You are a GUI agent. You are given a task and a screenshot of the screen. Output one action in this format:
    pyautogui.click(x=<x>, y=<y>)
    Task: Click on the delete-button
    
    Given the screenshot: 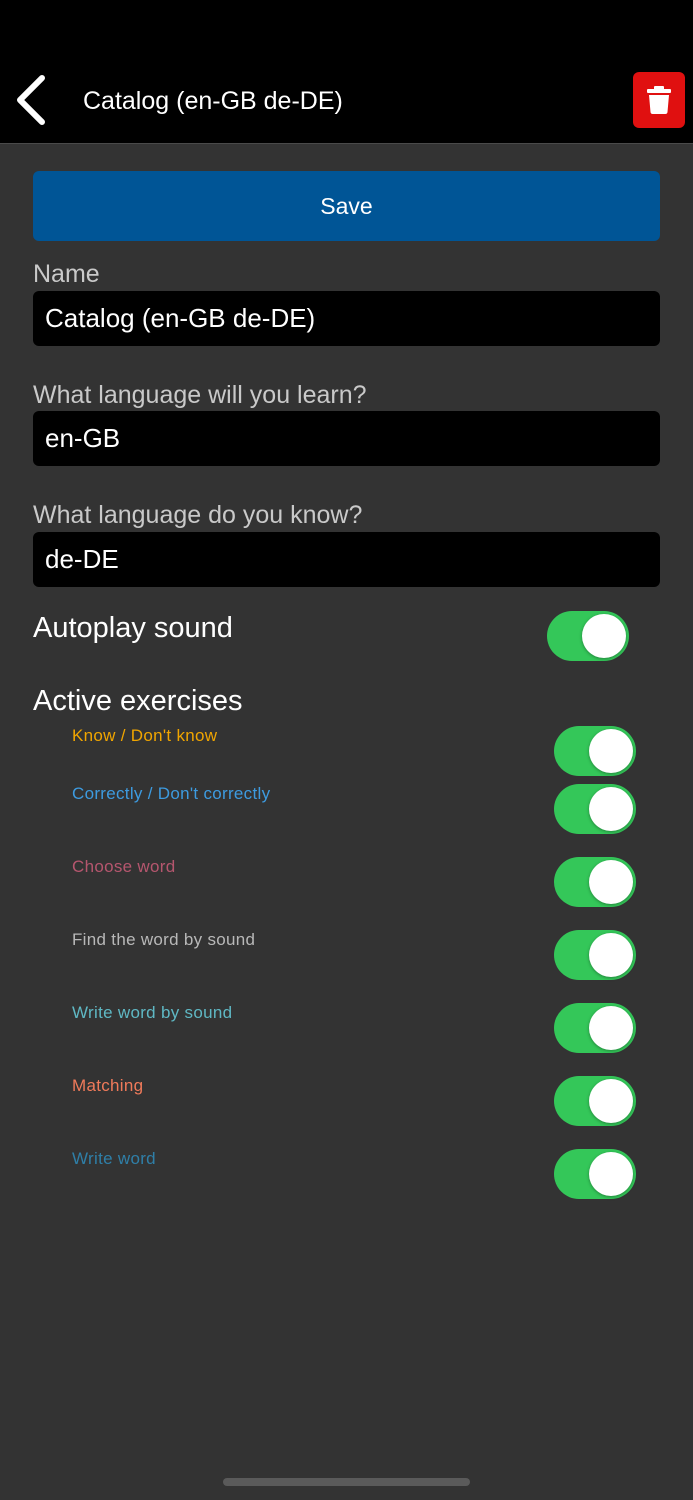 What is the action you would take?
    pyautogui.click(x=659, y=100)
    